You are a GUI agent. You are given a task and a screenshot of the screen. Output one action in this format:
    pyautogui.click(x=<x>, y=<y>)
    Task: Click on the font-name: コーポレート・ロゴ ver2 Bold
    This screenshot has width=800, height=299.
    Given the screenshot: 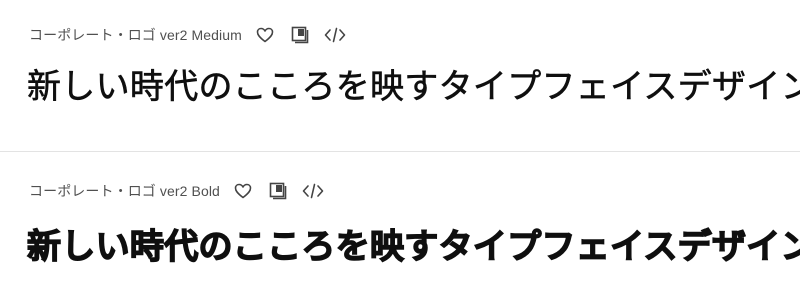 What is the action you would take?
    pyautogui.click(x=124, y=191)
    